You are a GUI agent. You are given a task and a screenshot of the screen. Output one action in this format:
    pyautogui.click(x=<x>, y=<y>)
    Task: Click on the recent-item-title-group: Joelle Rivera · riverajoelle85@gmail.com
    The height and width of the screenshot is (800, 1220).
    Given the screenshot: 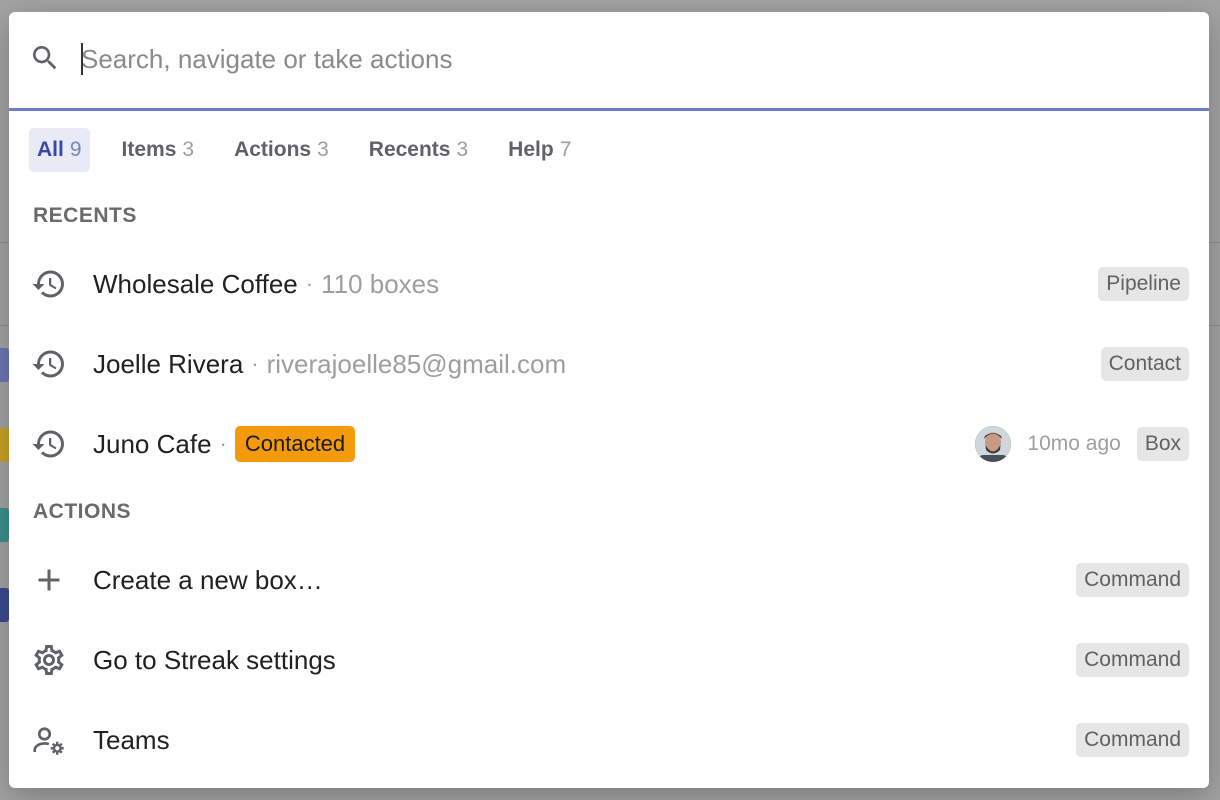 What is the action you would take?
    pyautogui.click(x=329, y=364)
    